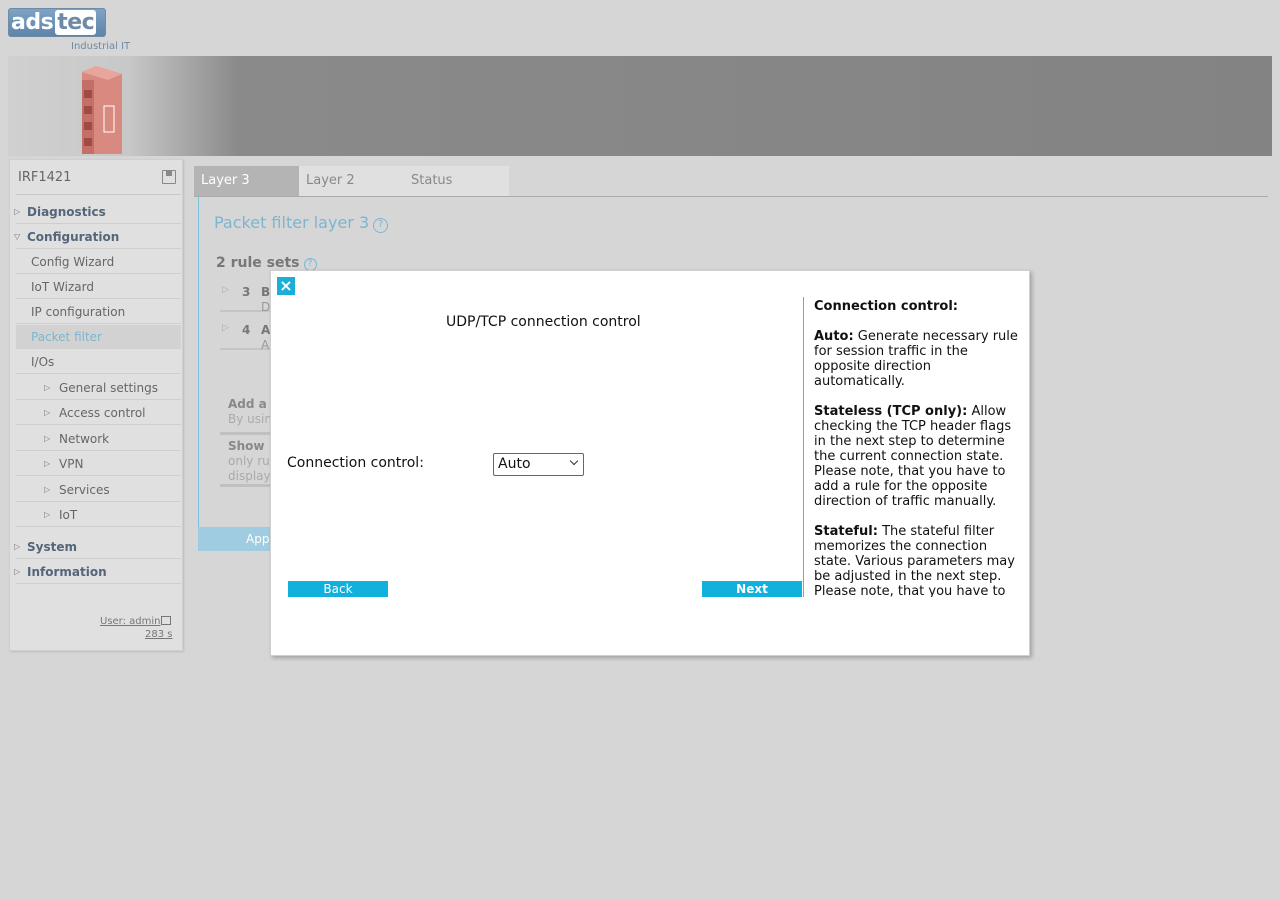  I want to click on sidebar-item-diagnostics: ▷ Diagnostics, so click(97, 212).